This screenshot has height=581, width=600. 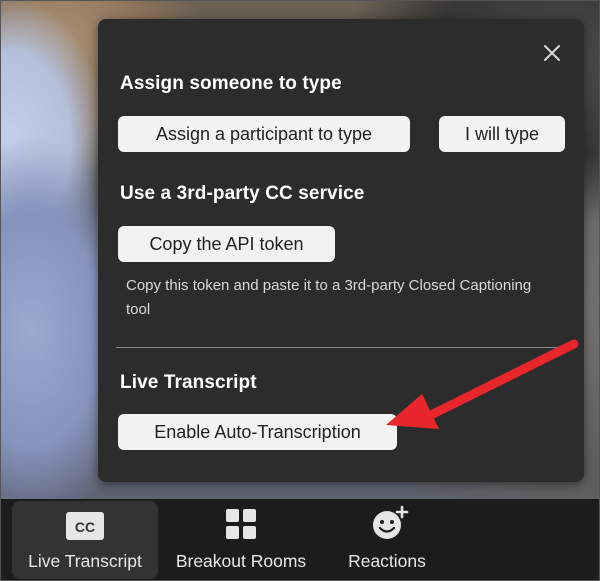 What do you see at coordinates (241, 524) in the screenshot?
I see `grid-icon` at bounding box center [241, 524].